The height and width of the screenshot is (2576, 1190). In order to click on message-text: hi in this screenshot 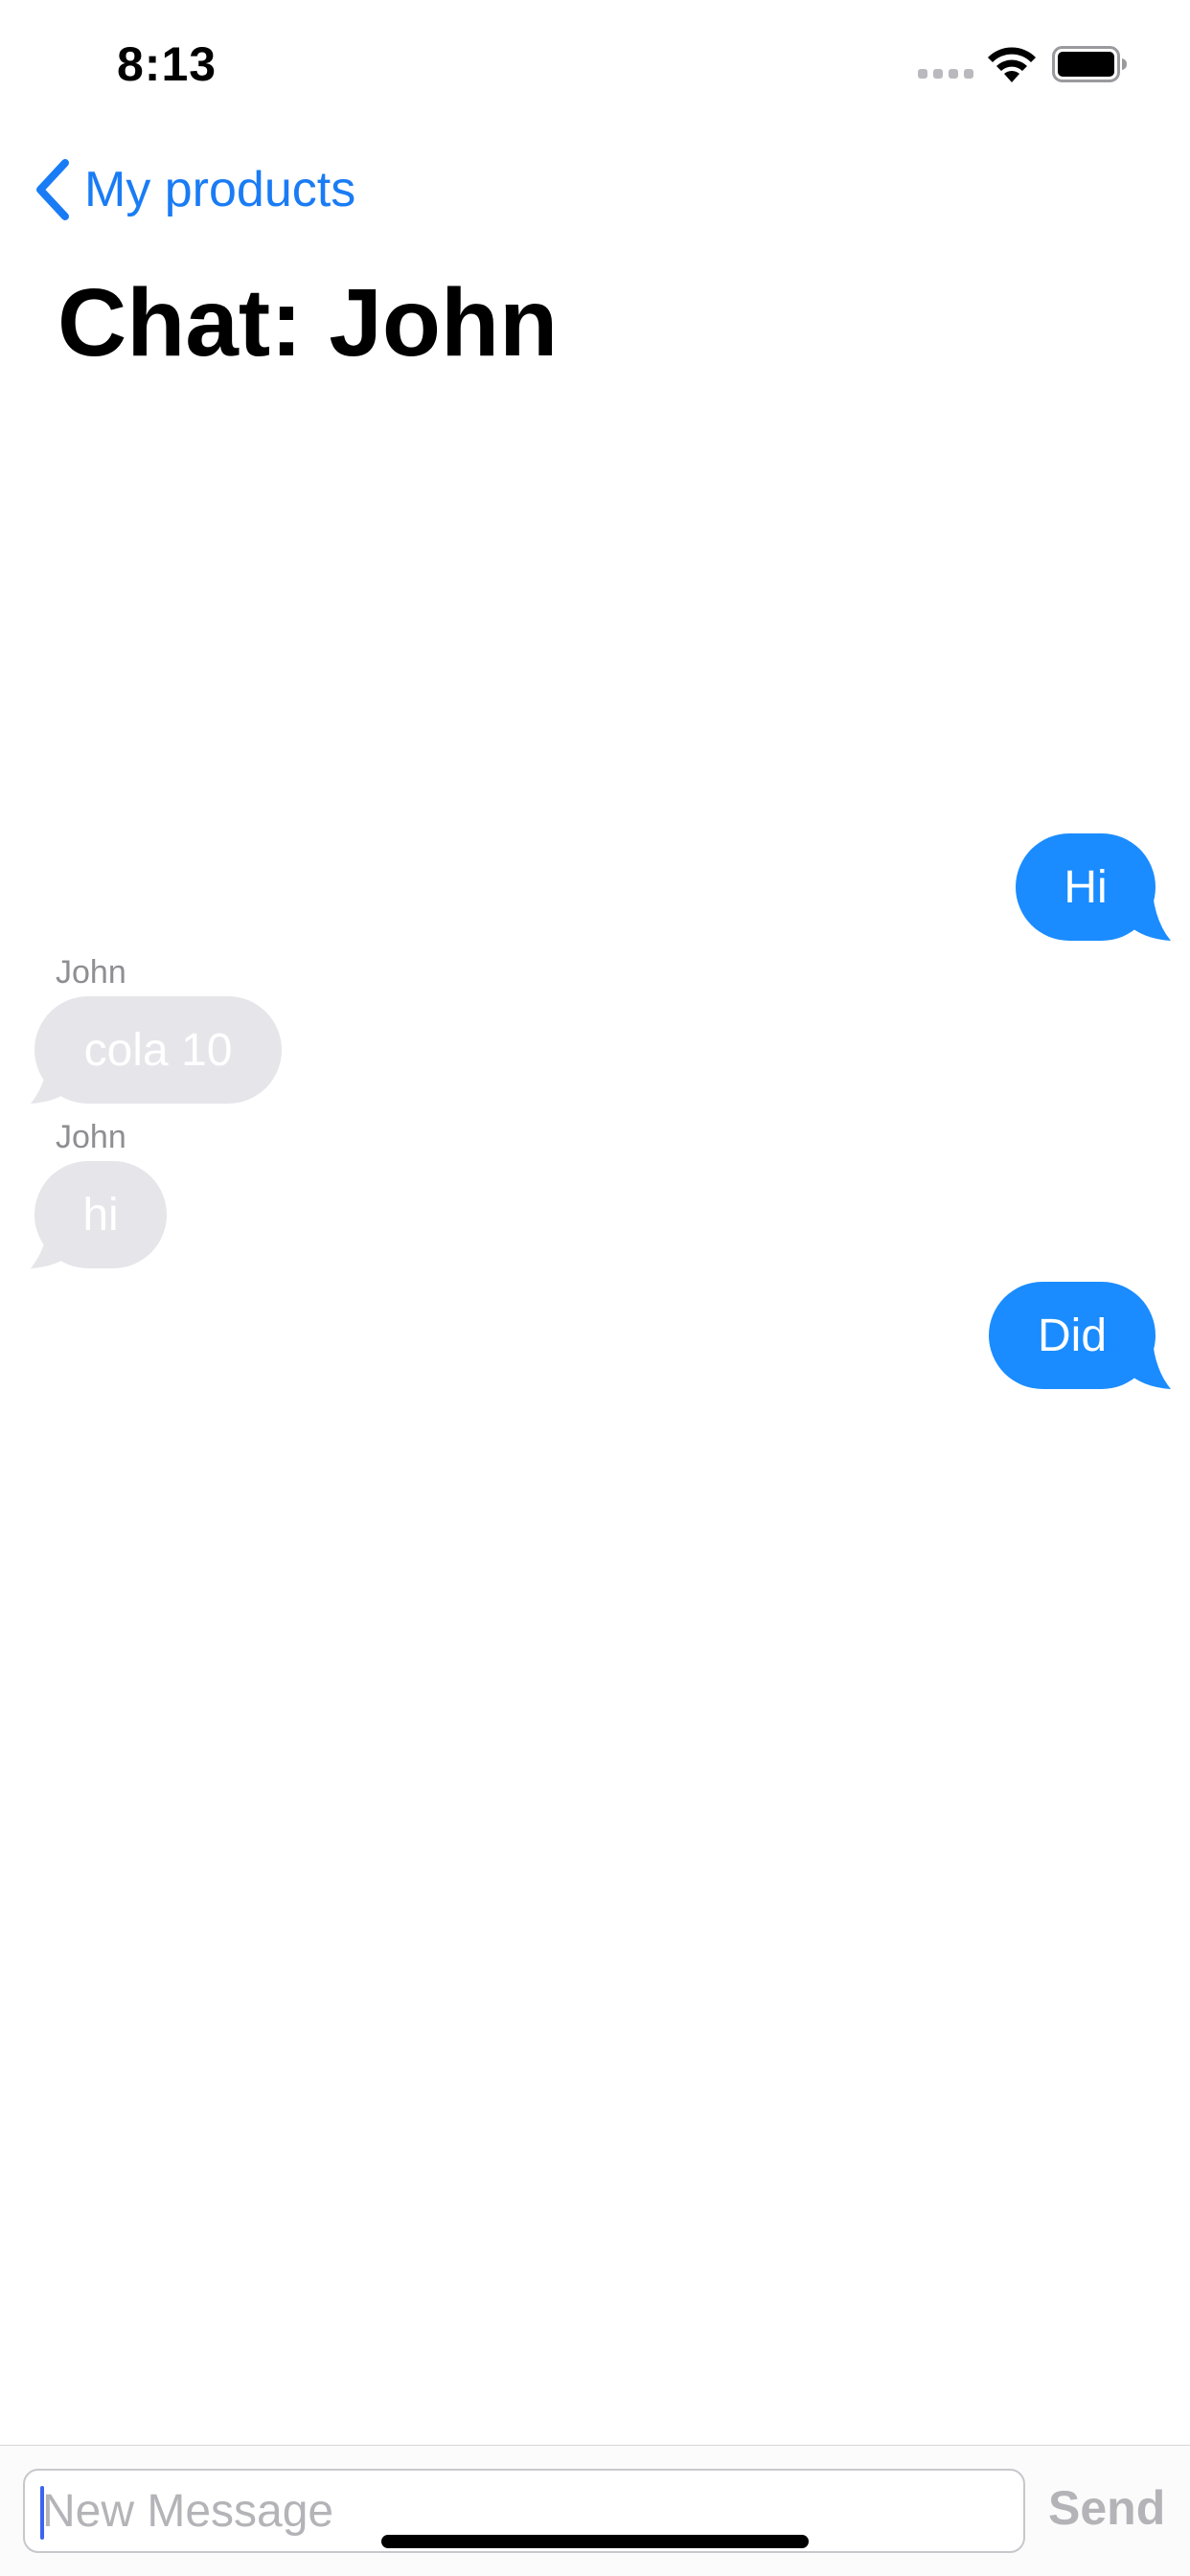, I will do `click(101, 1215)`.